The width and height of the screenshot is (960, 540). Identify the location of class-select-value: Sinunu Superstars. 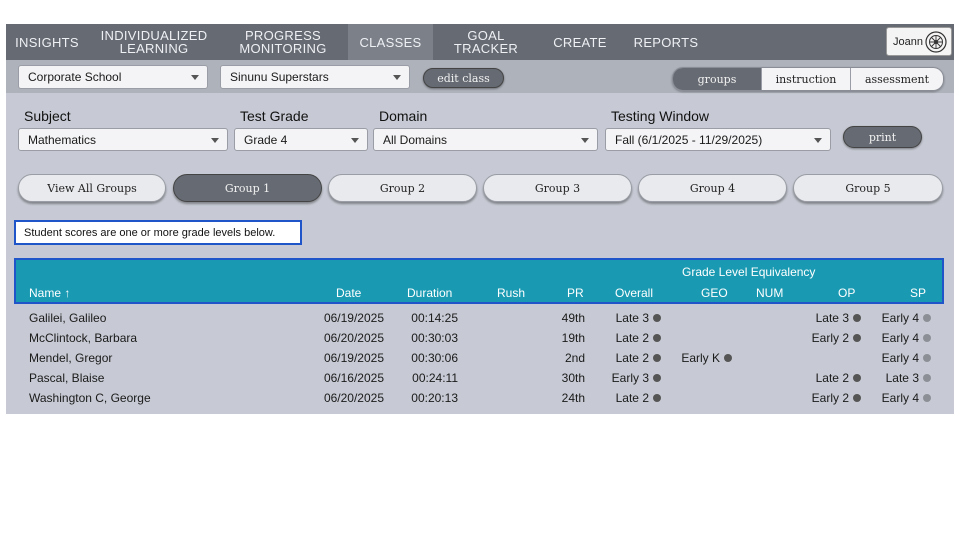
(279, 77).